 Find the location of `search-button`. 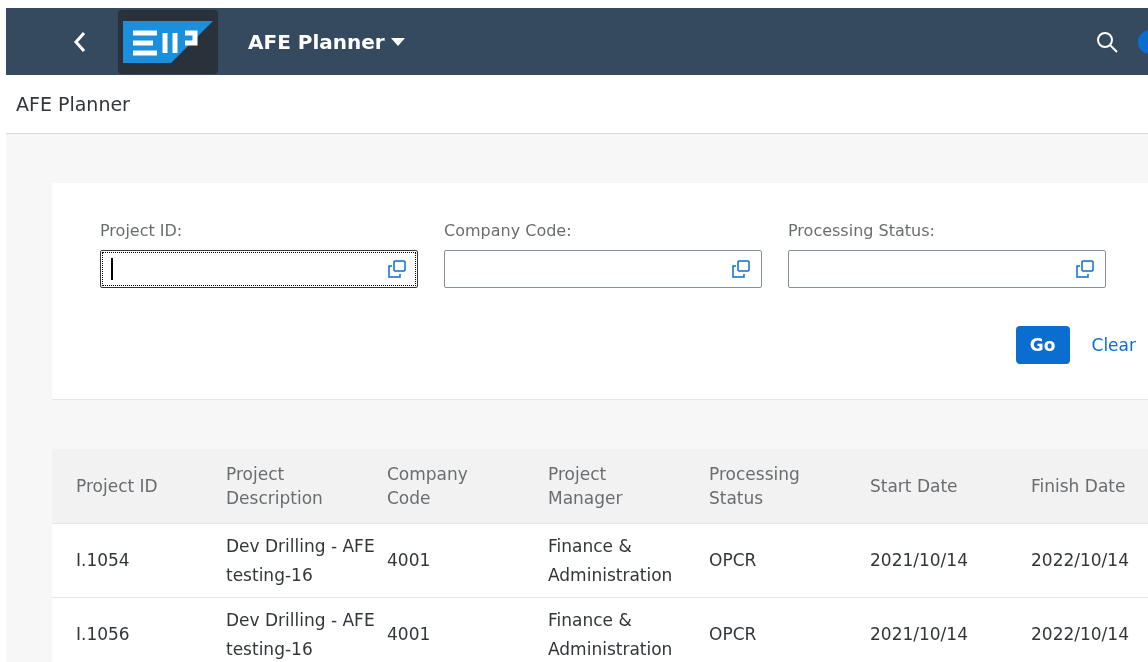

search-button is located at coordinates (1107, 41).